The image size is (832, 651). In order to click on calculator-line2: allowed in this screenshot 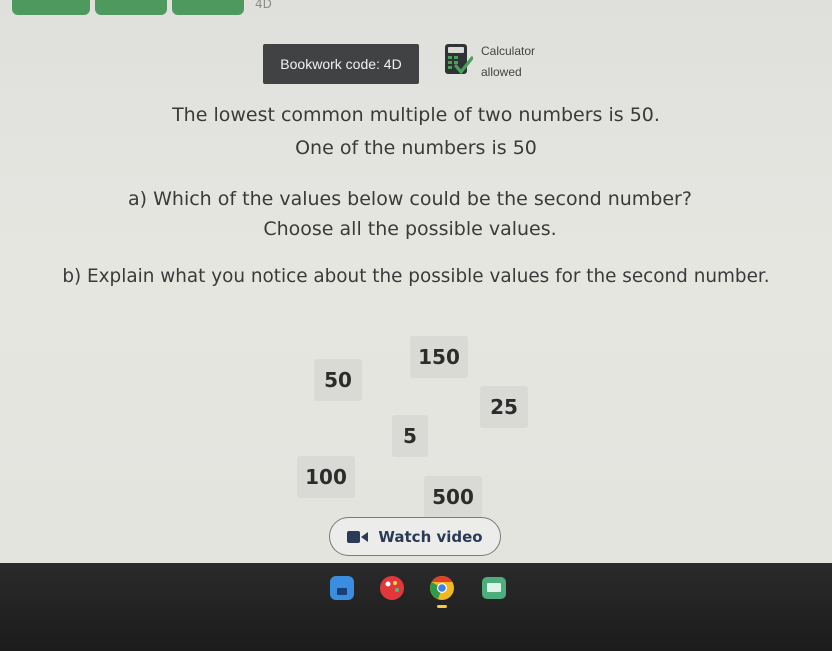, I will do `click(501, 72)`.